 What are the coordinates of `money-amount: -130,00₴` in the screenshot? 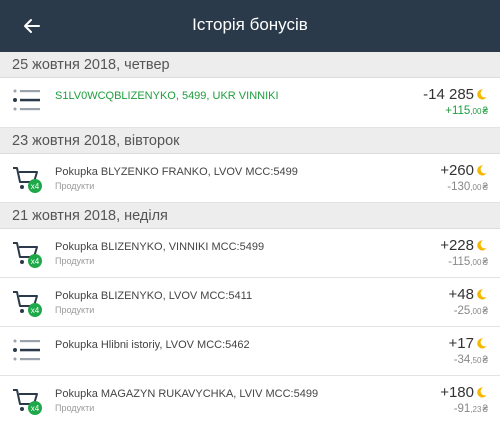 It's located at (467, 187).